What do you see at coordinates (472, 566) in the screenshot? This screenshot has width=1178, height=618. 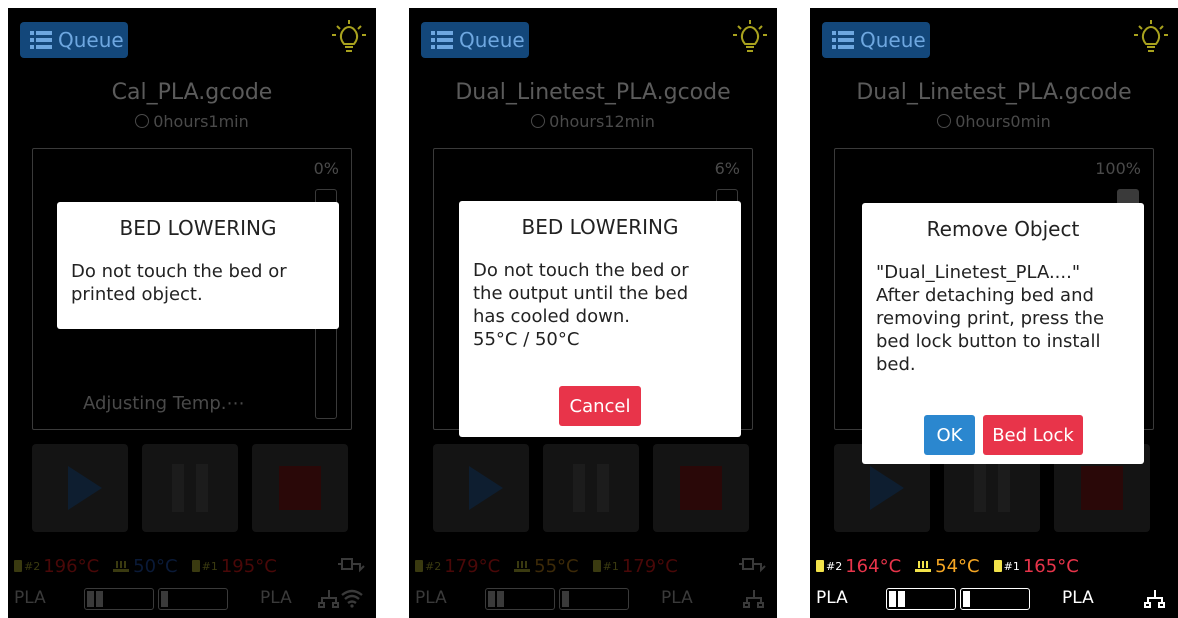 I see `nozzle2-temp: 179°C` at bounding box center [472, 566].